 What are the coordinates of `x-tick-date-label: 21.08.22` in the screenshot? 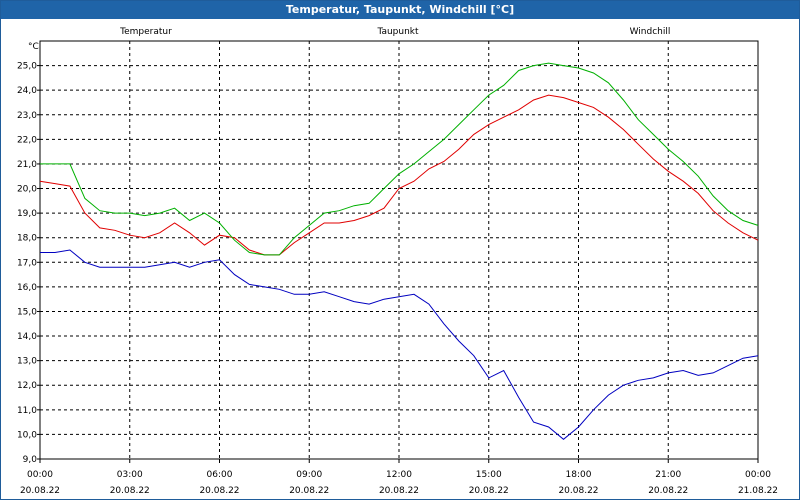 It's located at (758, 491).